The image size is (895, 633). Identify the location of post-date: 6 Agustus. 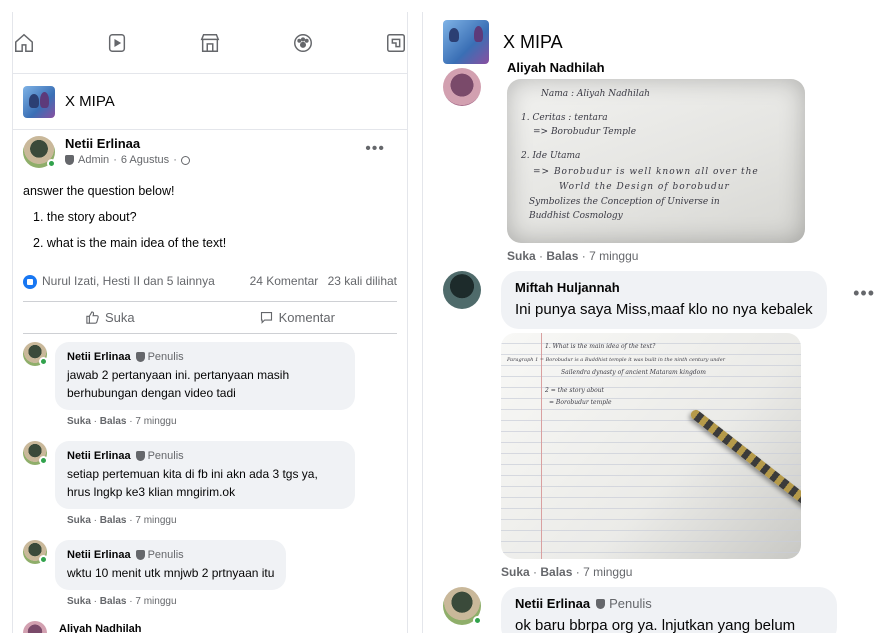
(145, 160).